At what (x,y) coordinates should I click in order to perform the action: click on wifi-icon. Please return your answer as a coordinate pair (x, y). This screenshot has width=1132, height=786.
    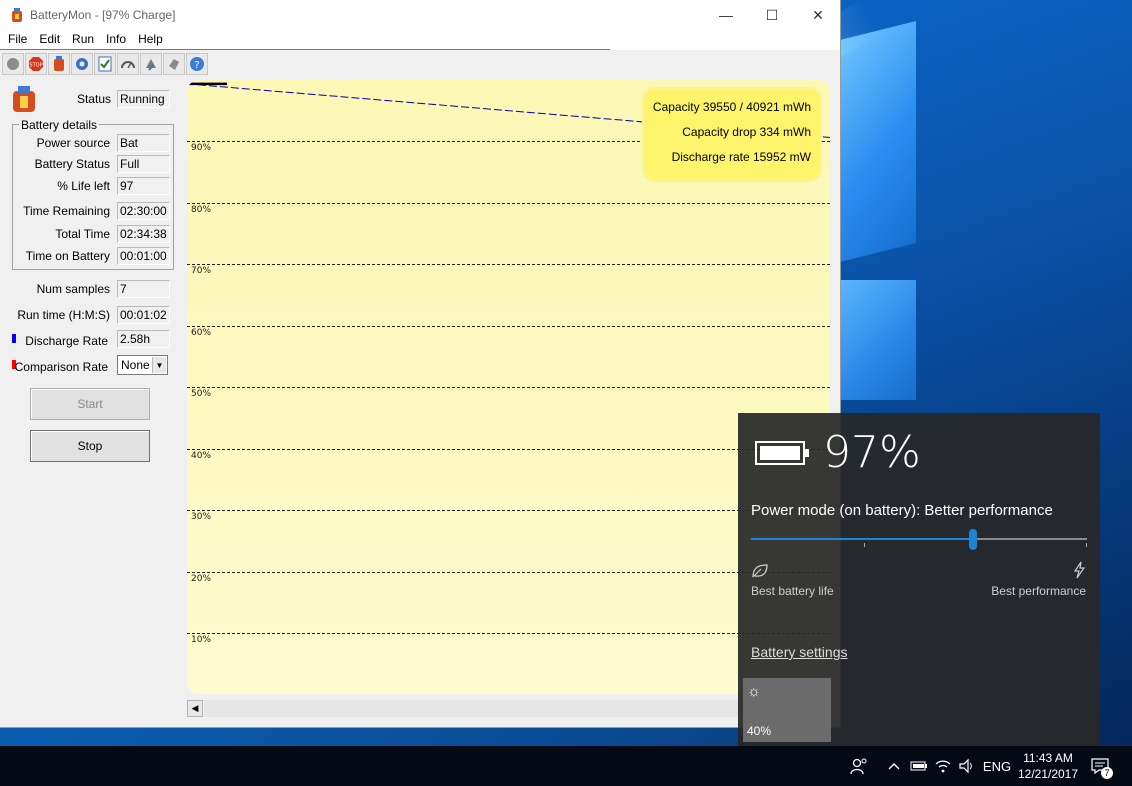
    Looking at the image, I should click on (943, 766).